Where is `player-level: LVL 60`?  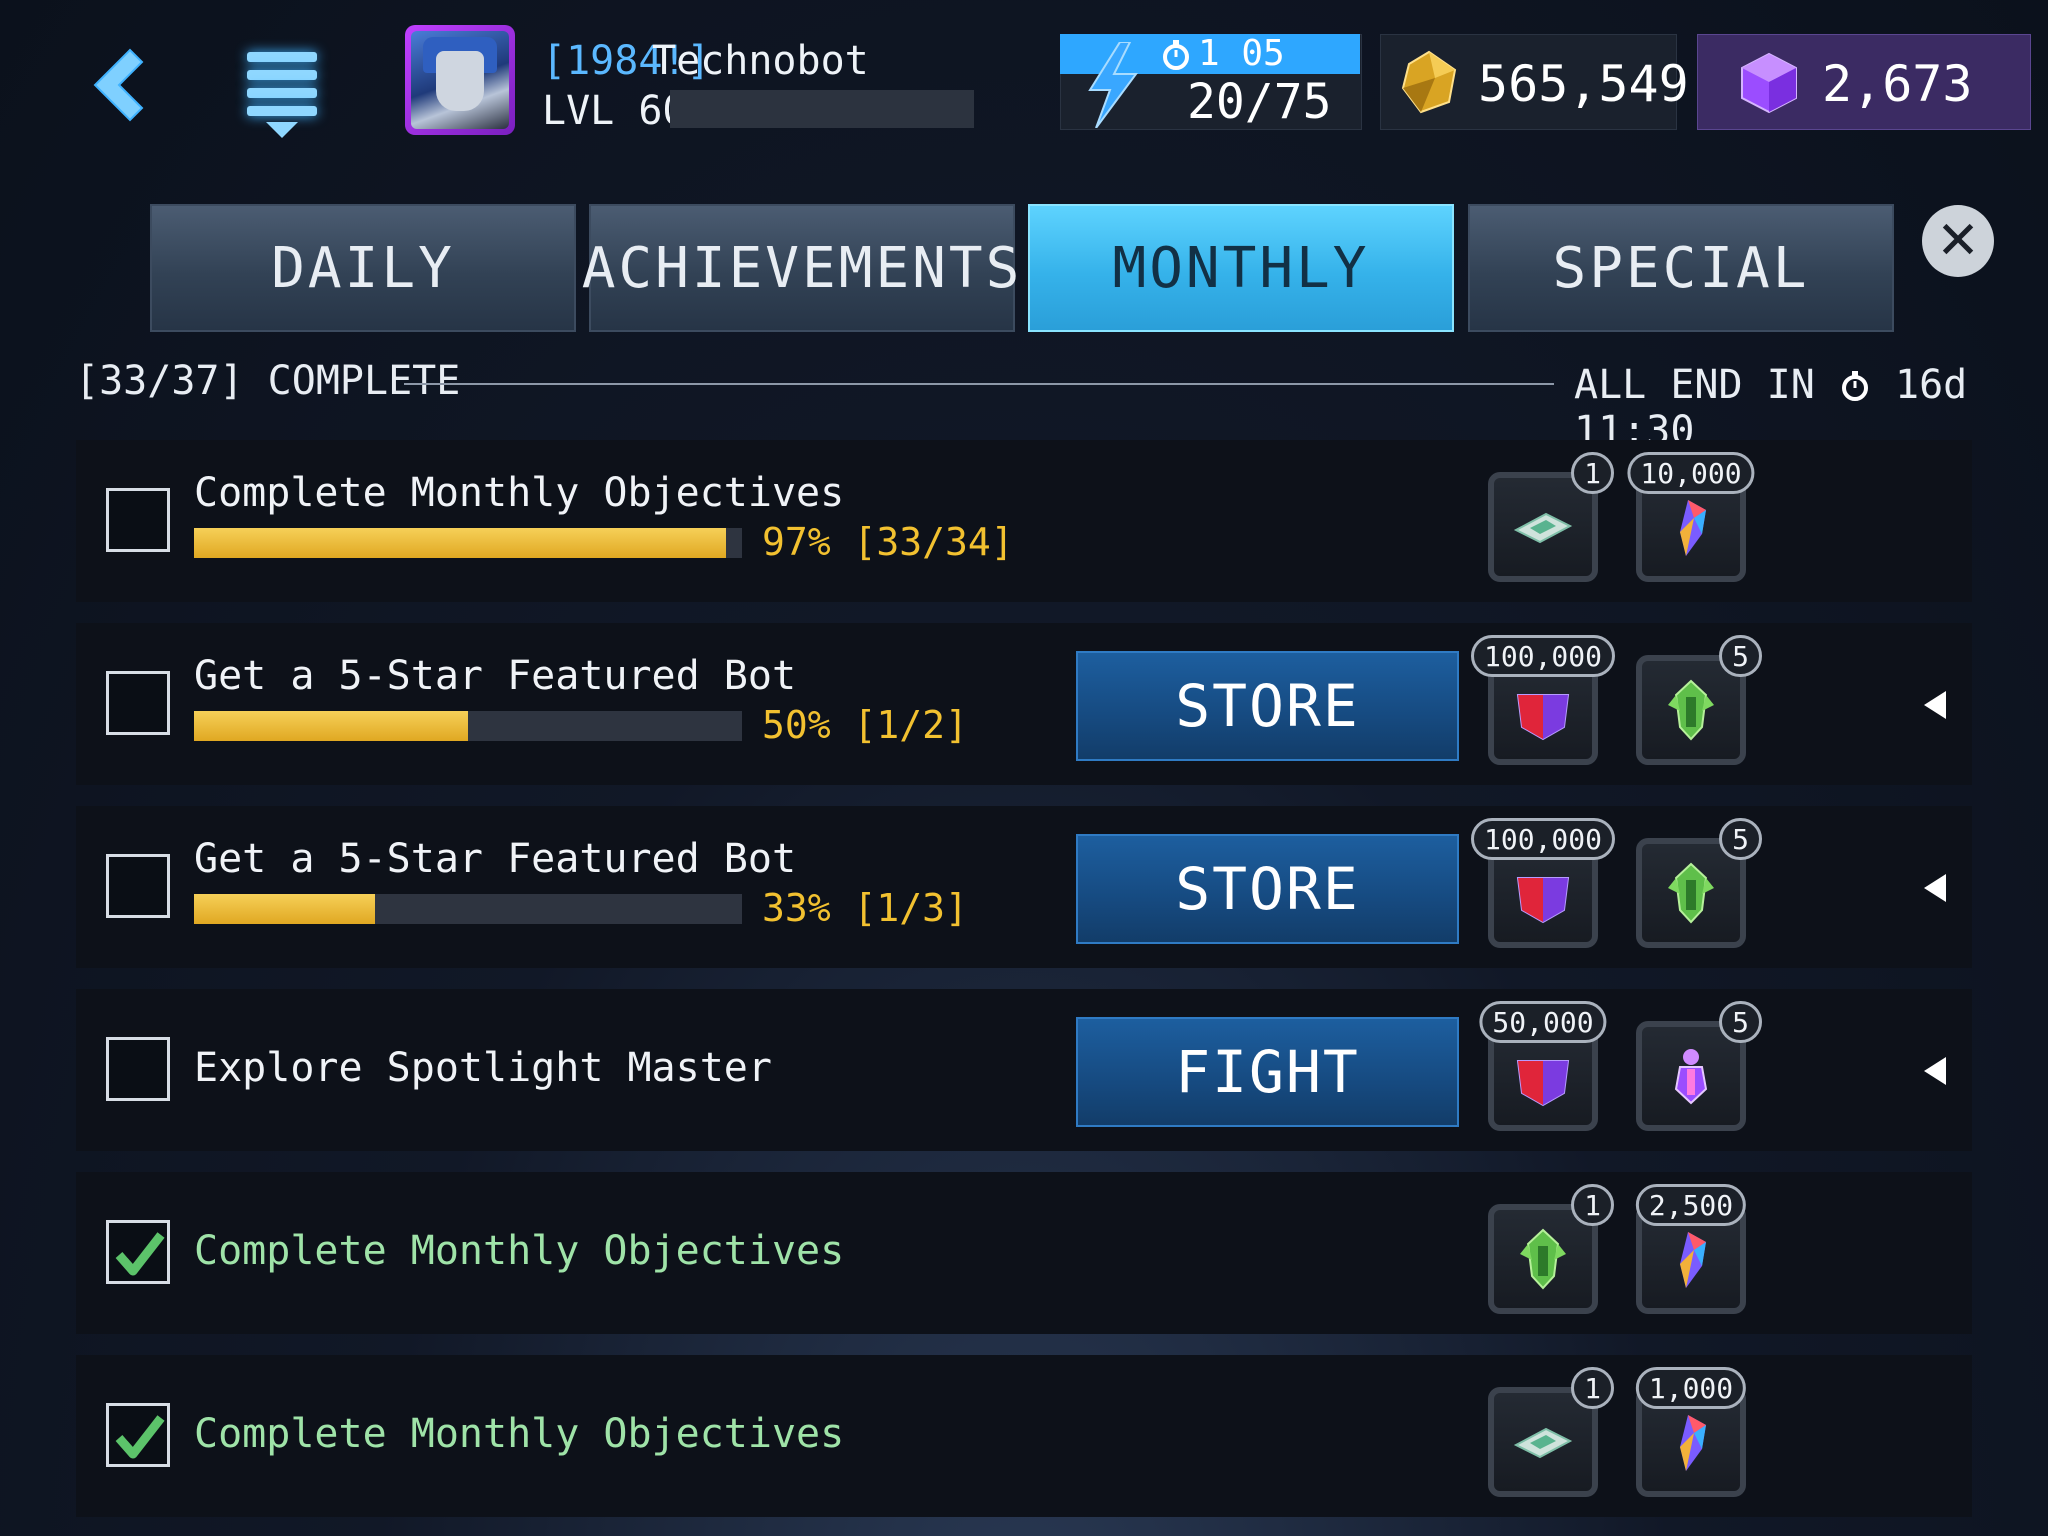
player-level: LVL 60 is located at coordinates (614, 111).